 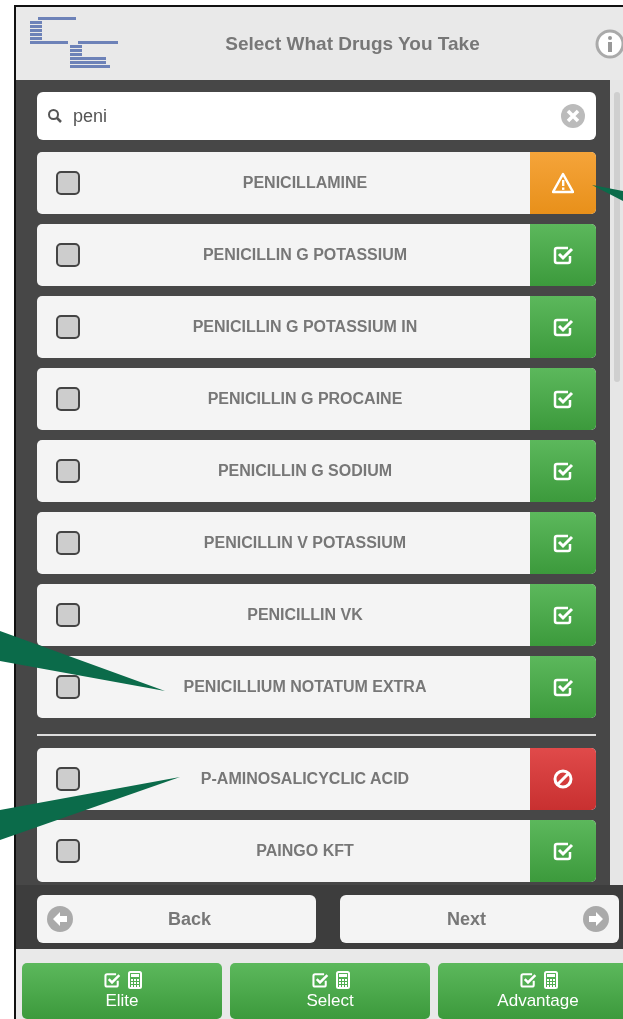 I want to click on drug-name: PENICILLIN VK, so click(x=305, y=615).